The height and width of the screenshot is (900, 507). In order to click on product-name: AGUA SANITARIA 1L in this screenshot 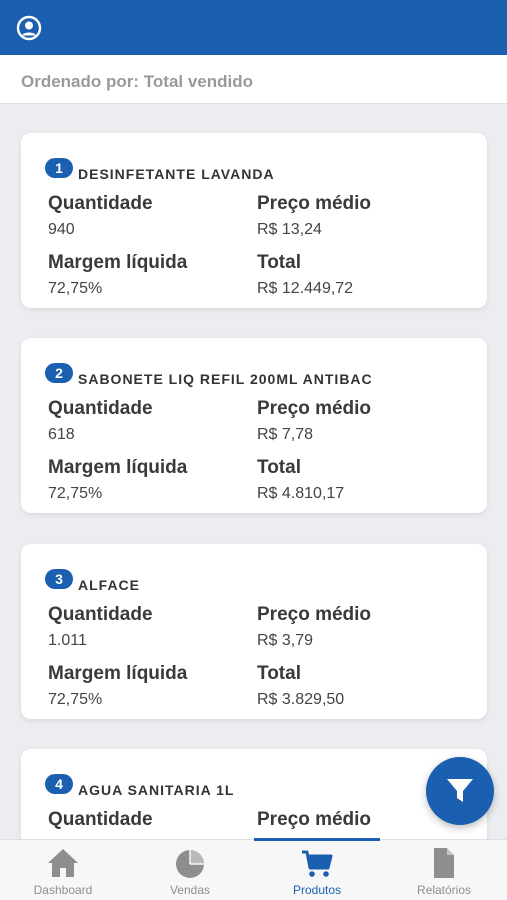, I will do `click(156, 790)`.